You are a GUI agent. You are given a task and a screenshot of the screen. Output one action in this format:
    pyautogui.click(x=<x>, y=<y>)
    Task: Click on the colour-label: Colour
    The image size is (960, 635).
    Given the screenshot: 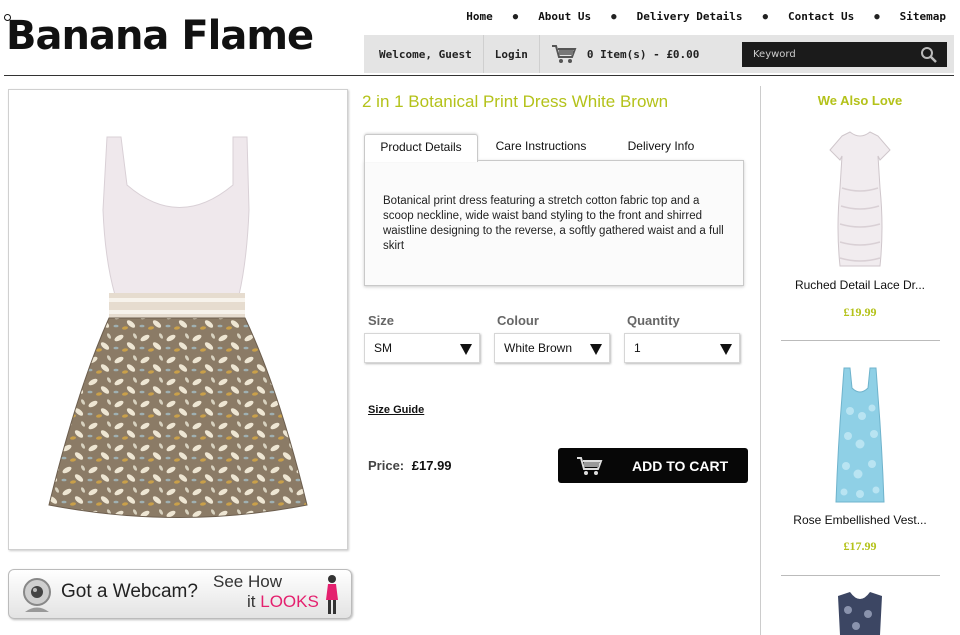 What is the action you would take?
    pyautogui.click(x=518, y=320)
    